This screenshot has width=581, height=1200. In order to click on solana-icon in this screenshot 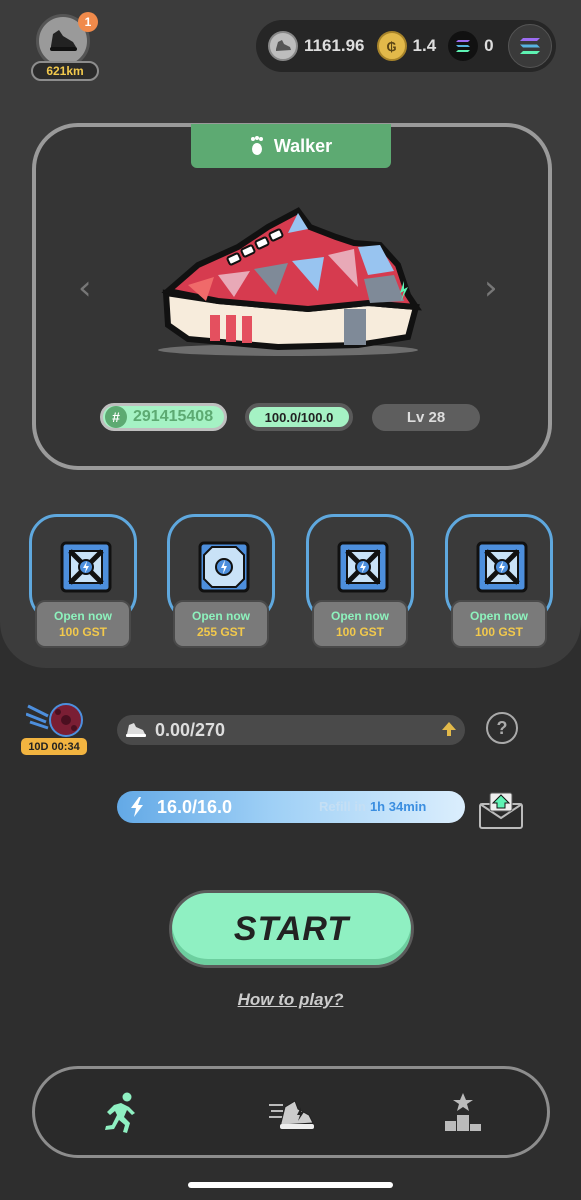, I will do `click(530, 46)`.